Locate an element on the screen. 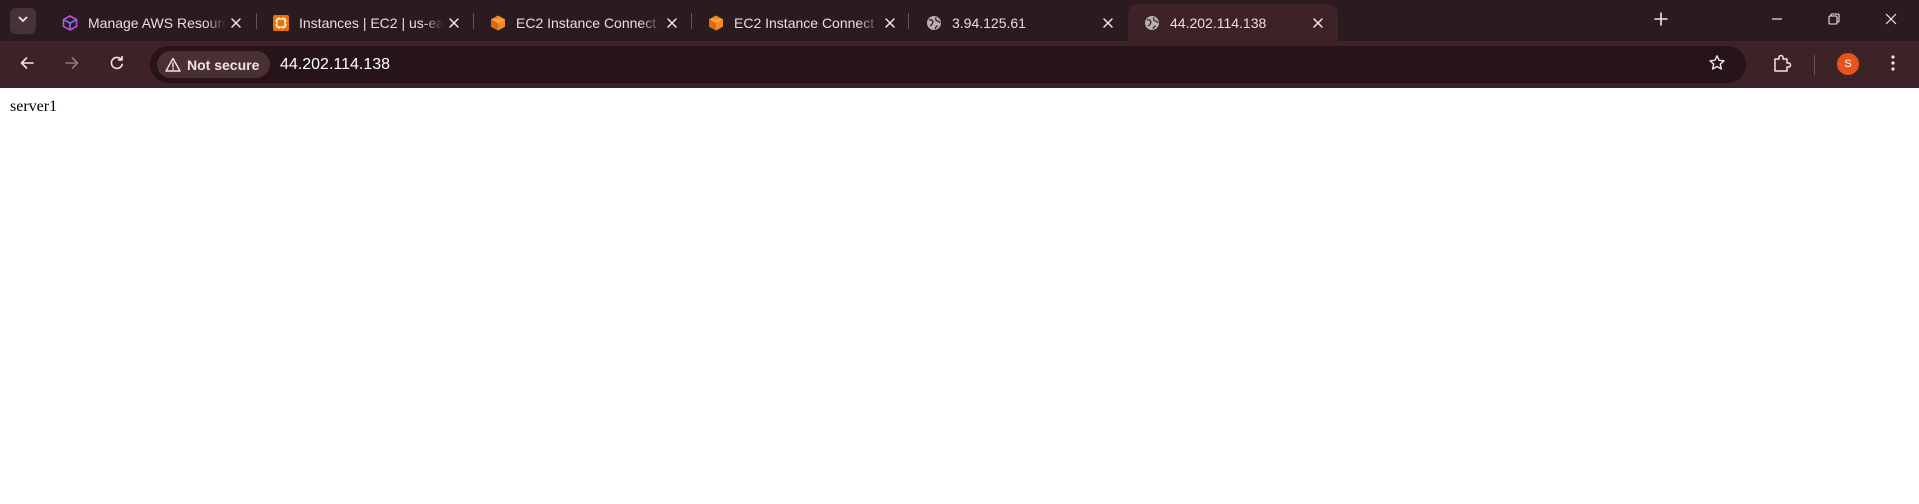 This screenshot has width=1919, height=504. forward-arrow-icon is located at coordinates (72, 65).